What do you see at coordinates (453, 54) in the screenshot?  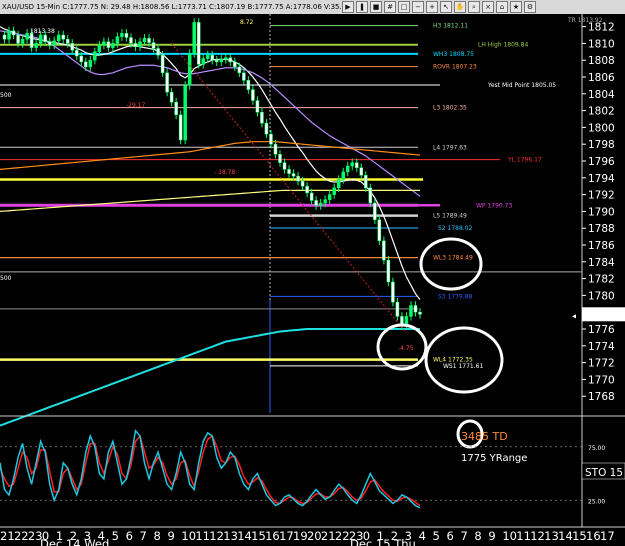 I see `level-label: WH3 1808.75` at bounding box center [453, 54].